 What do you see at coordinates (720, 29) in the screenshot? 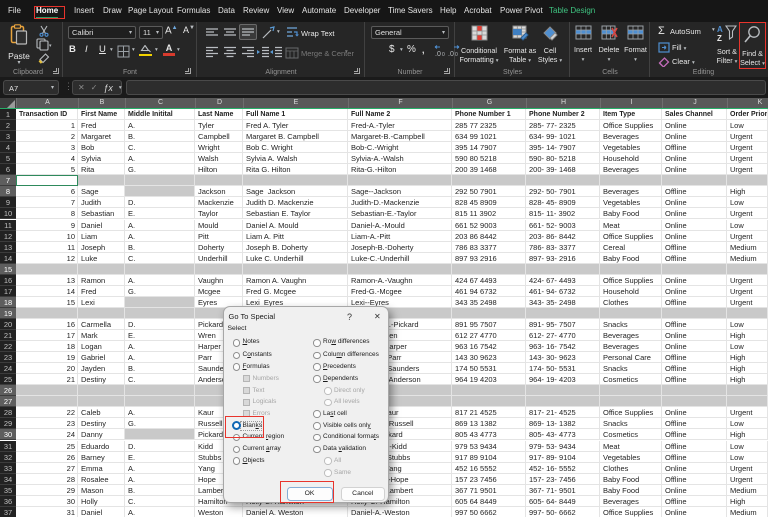
I see `svg-text: A` at bounding box center [720, 29].